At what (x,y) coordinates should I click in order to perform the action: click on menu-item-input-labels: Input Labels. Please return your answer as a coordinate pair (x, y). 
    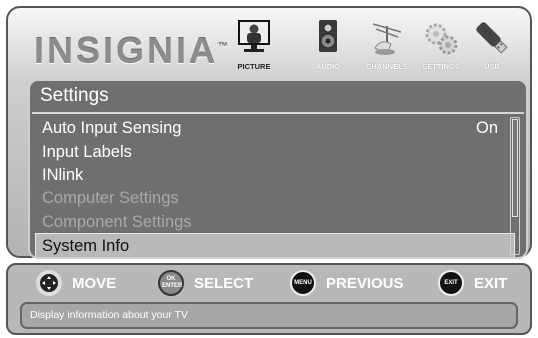
    Looking at the image, I should click on (275, 152).